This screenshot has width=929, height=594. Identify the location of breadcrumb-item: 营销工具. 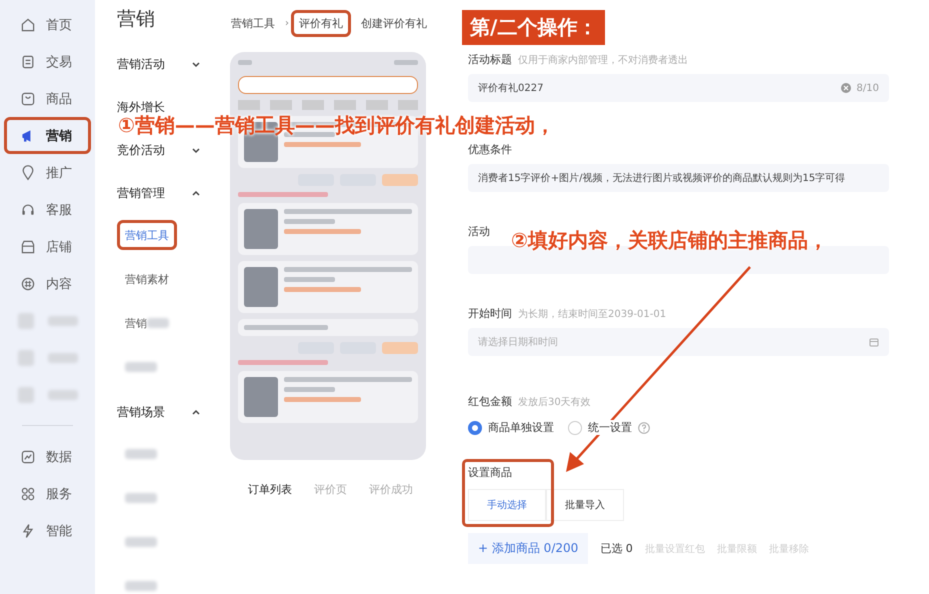
(253, 23).